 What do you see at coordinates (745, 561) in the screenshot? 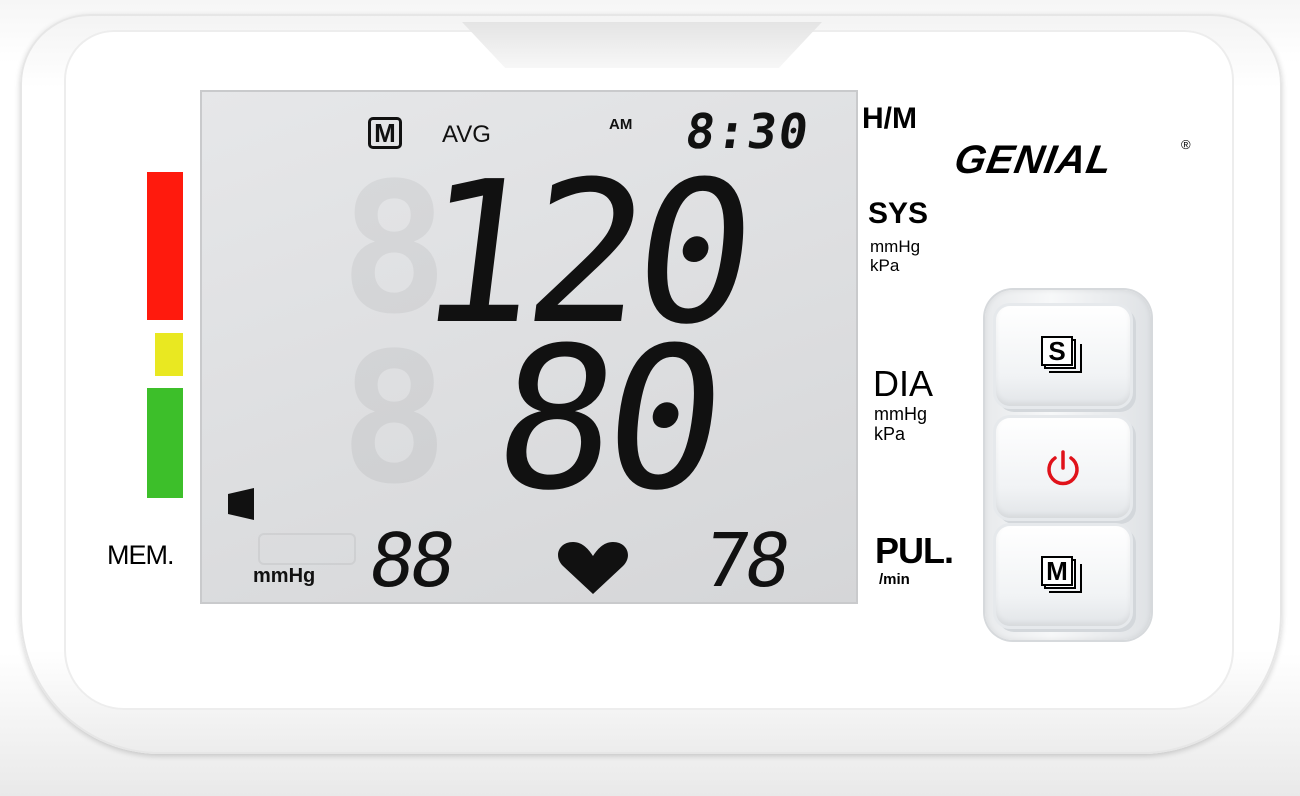
I see `pulse-reading: 78` at bounding box center [745, 561].